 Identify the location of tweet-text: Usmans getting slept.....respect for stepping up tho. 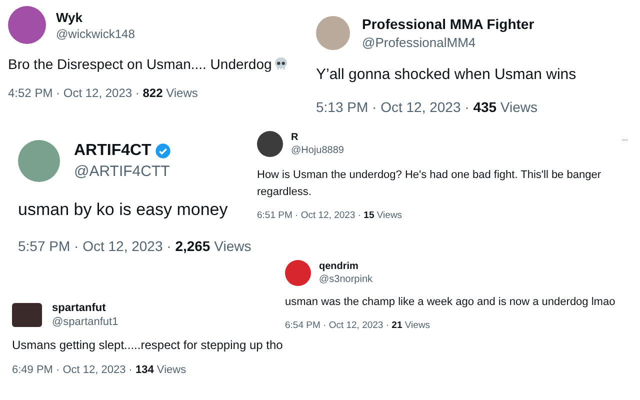
(147, 345).